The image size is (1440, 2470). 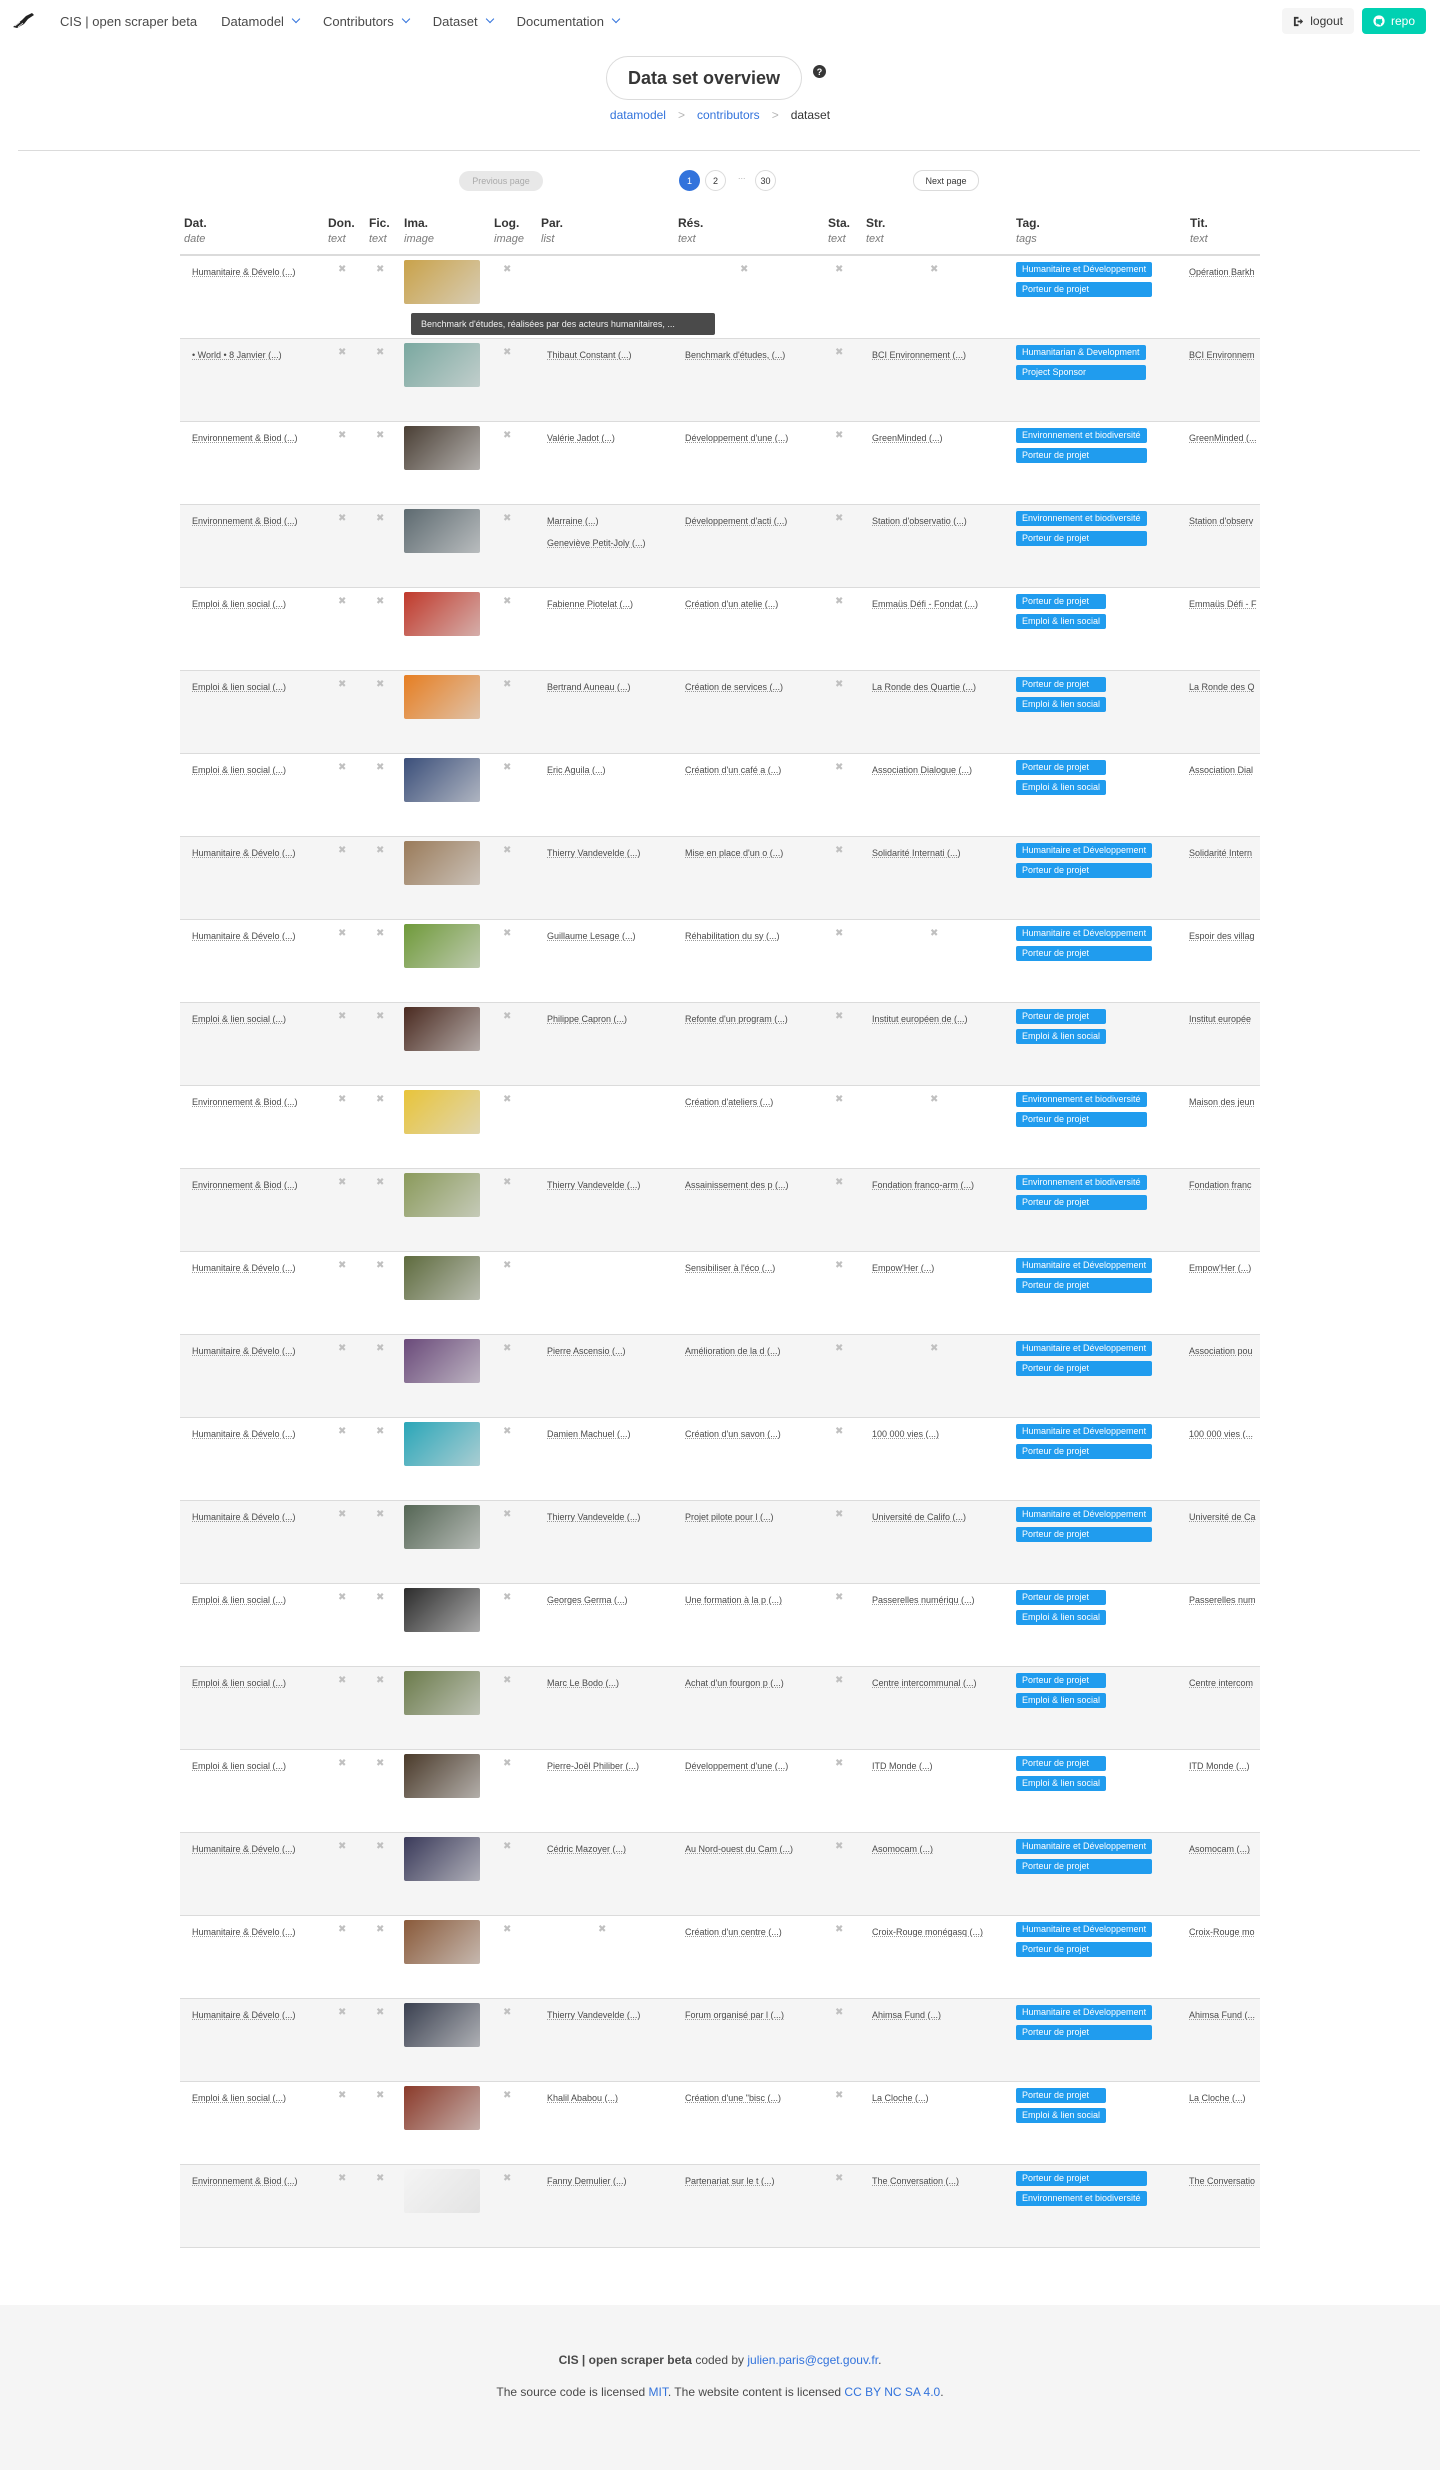 What do you see at coordinates (260, 21) in the screenshot?
I see `nav-datamodel-menu: Datamodel` at bounding box center [260, 21].